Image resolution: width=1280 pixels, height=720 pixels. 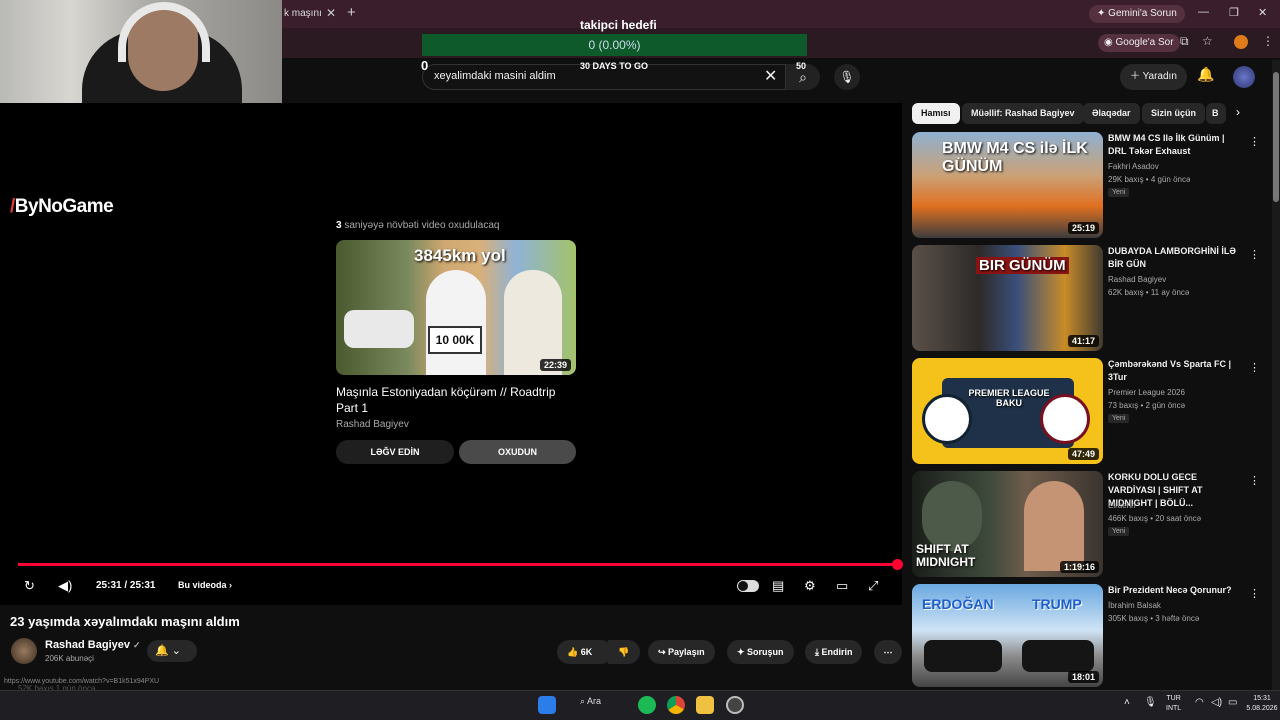 I want to click on rec-channel: Elraenn, so click(x=1122, y=505).